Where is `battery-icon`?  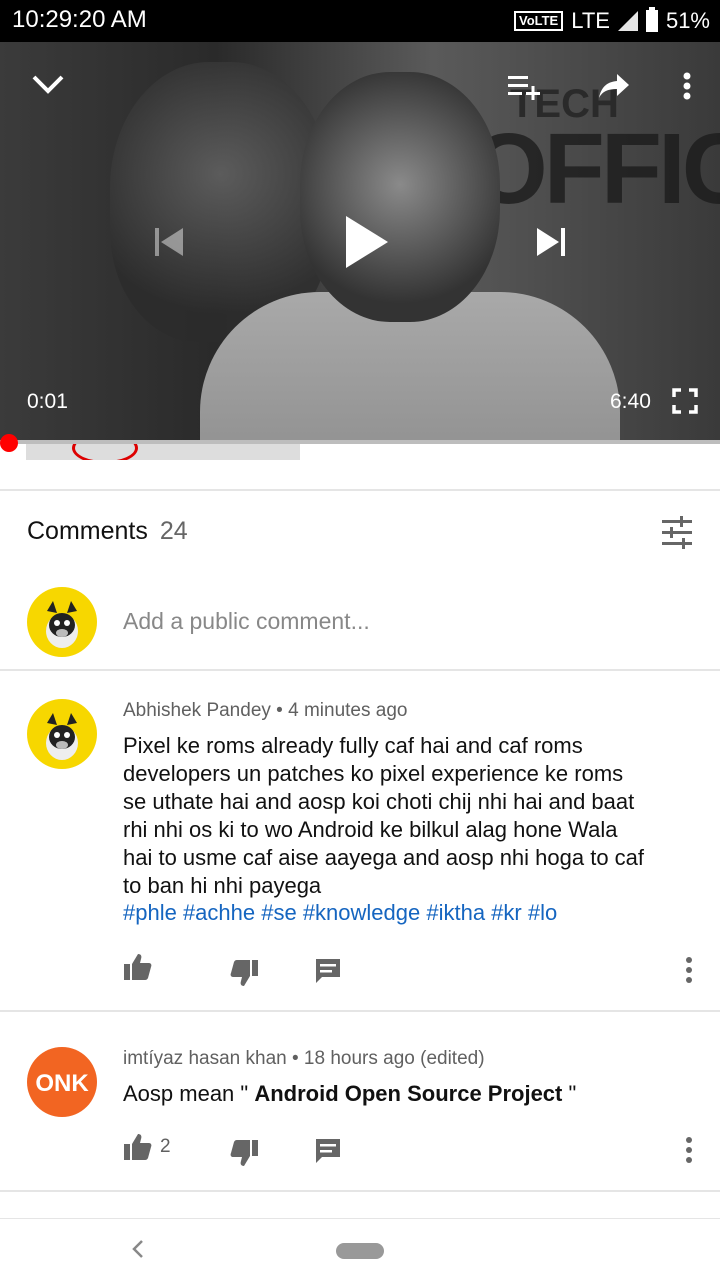
battery-icon is located at coordinates (651, 19).